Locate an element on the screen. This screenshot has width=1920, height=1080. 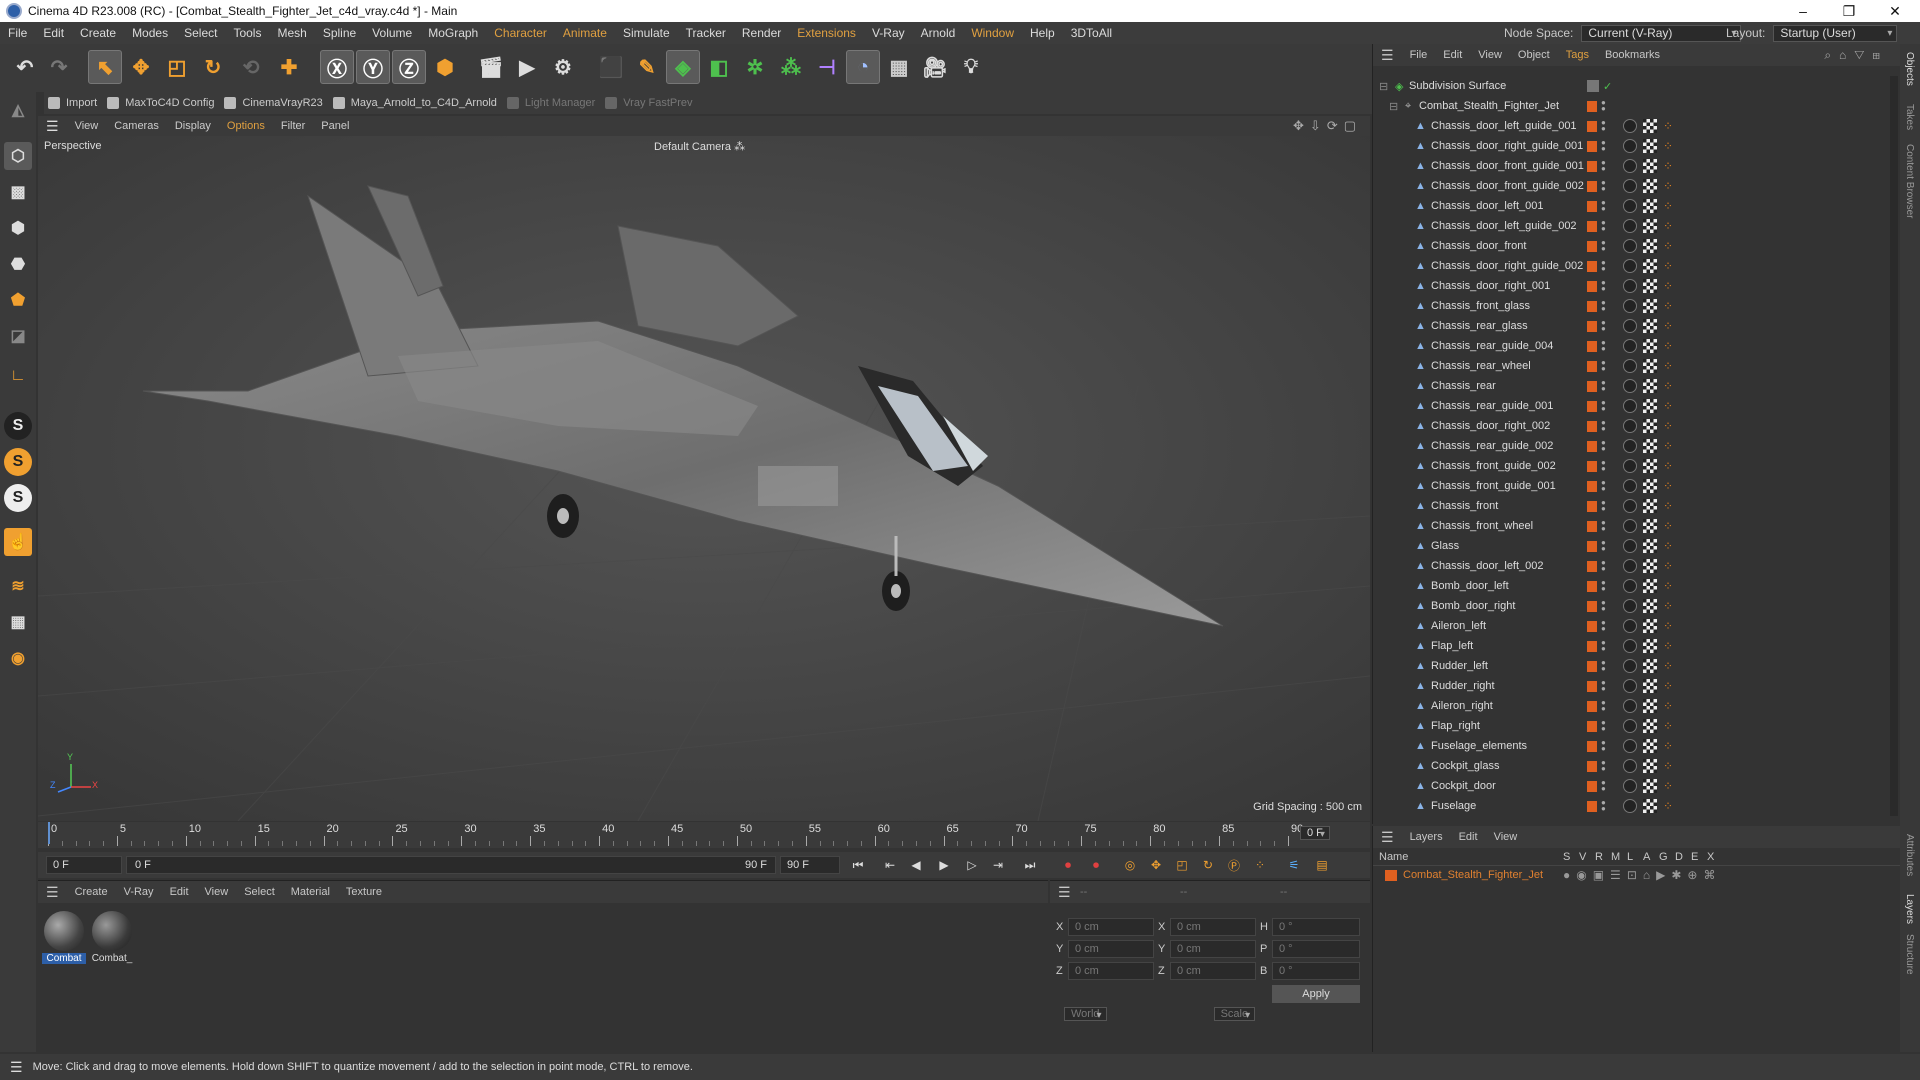
timeline-window-icon: ▤ is located at coordinates (1322, 865).